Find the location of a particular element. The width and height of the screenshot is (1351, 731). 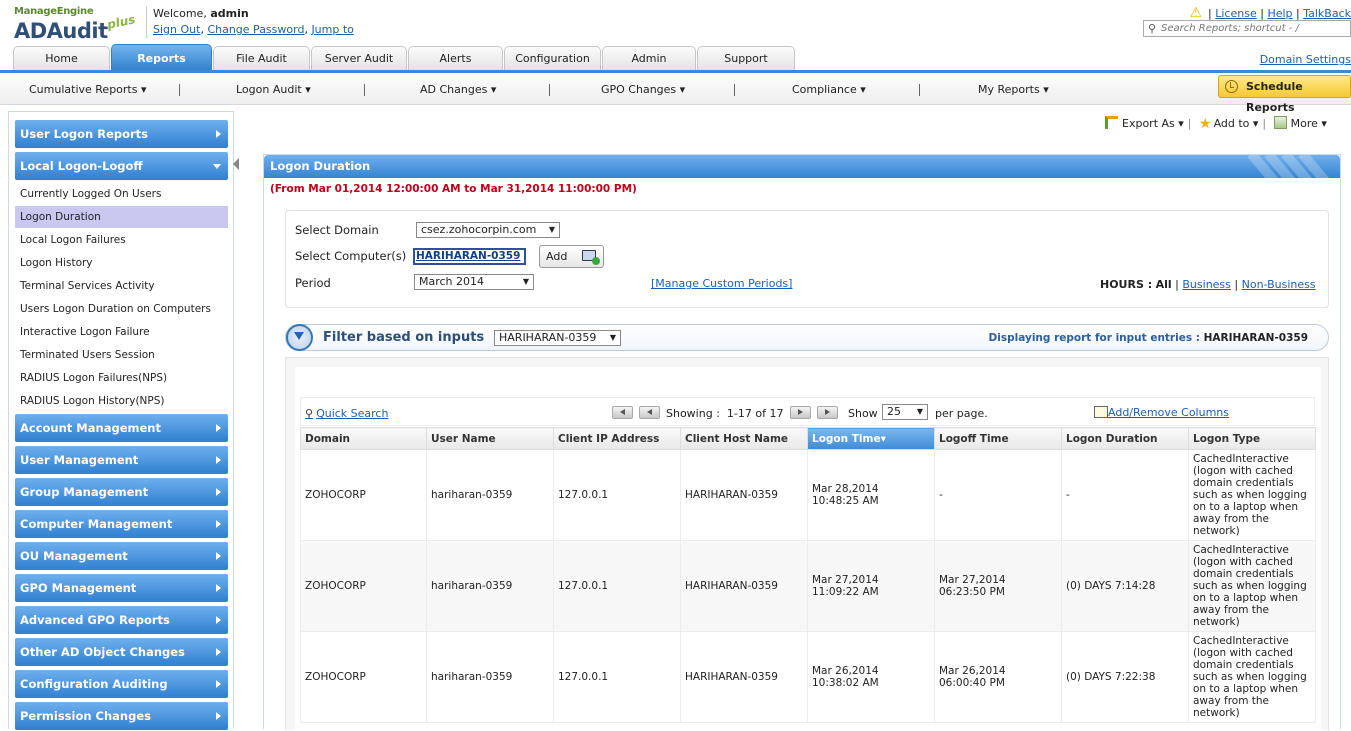

tab-server-audit: Server Audit is located at coordinates (359, 58).